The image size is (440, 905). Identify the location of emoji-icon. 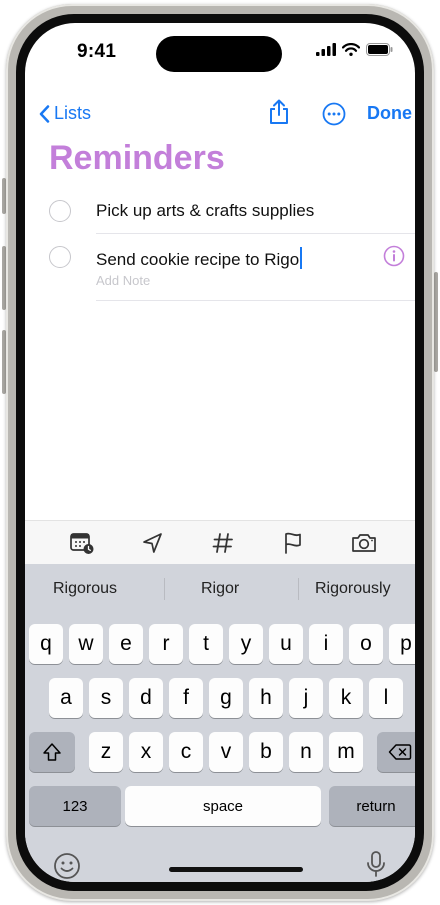
(67, 866).